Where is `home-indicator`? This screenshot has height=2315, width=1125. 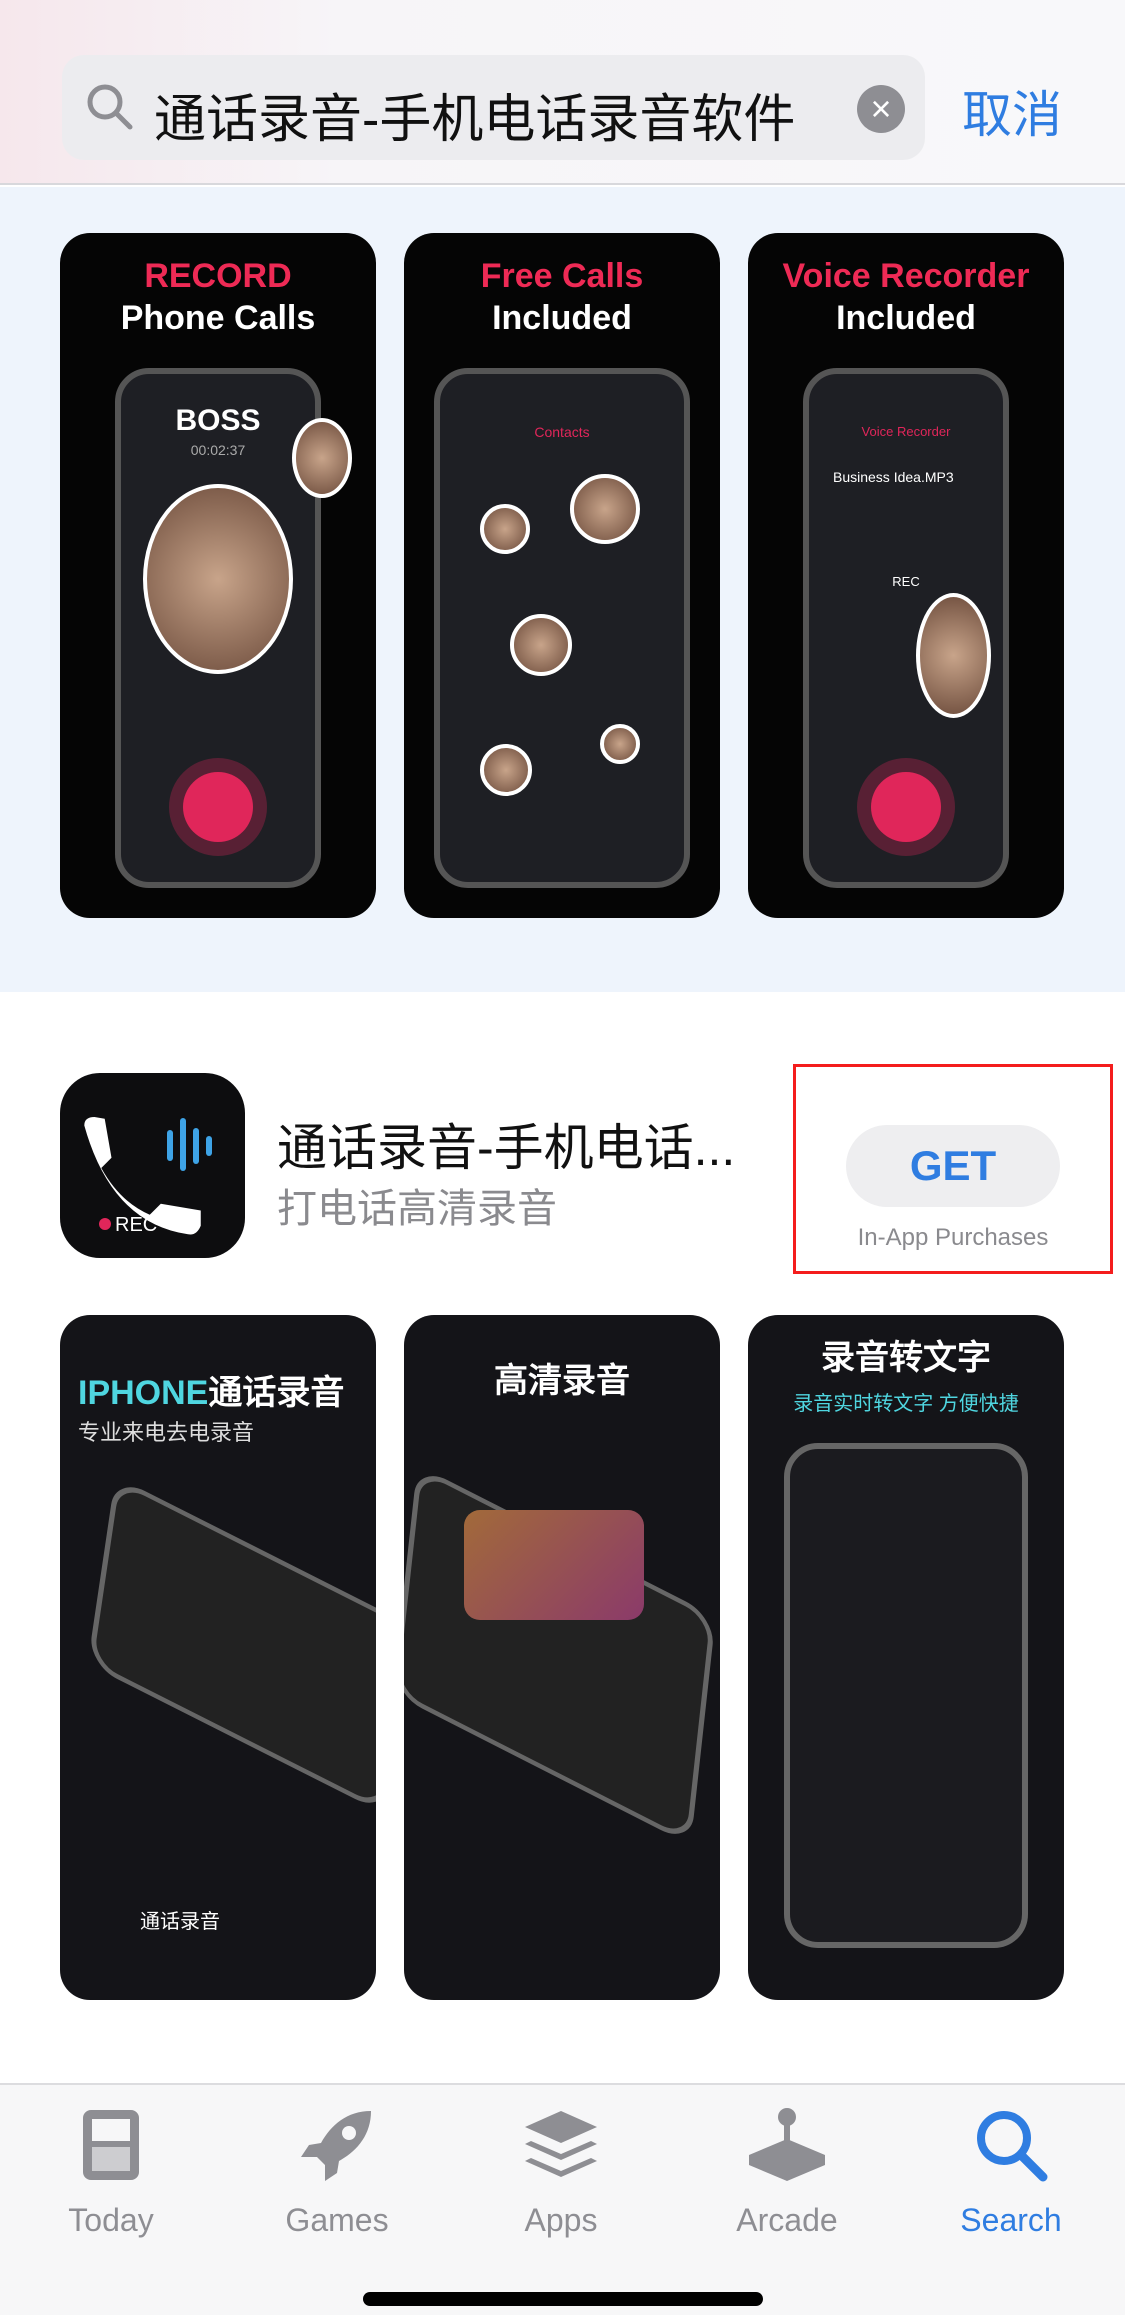 home-indicator is located at coordinates (563, 2299).